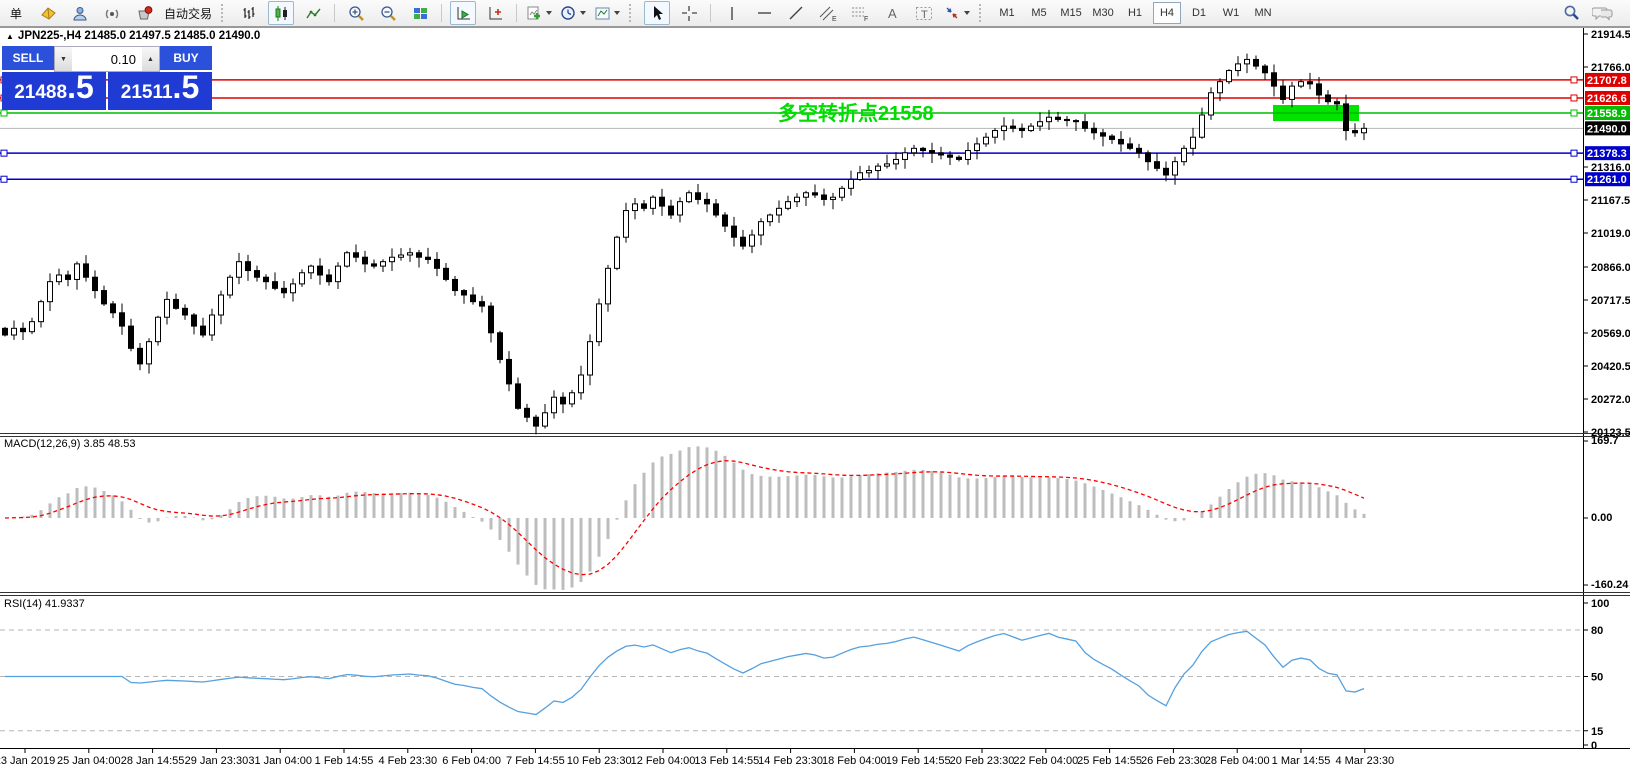 The height and width of the screenshot is (775, 1630). Describe the element at coordinates (828, 13) in the screenshot. I see `equidistant-channel-icon: E` at that location.